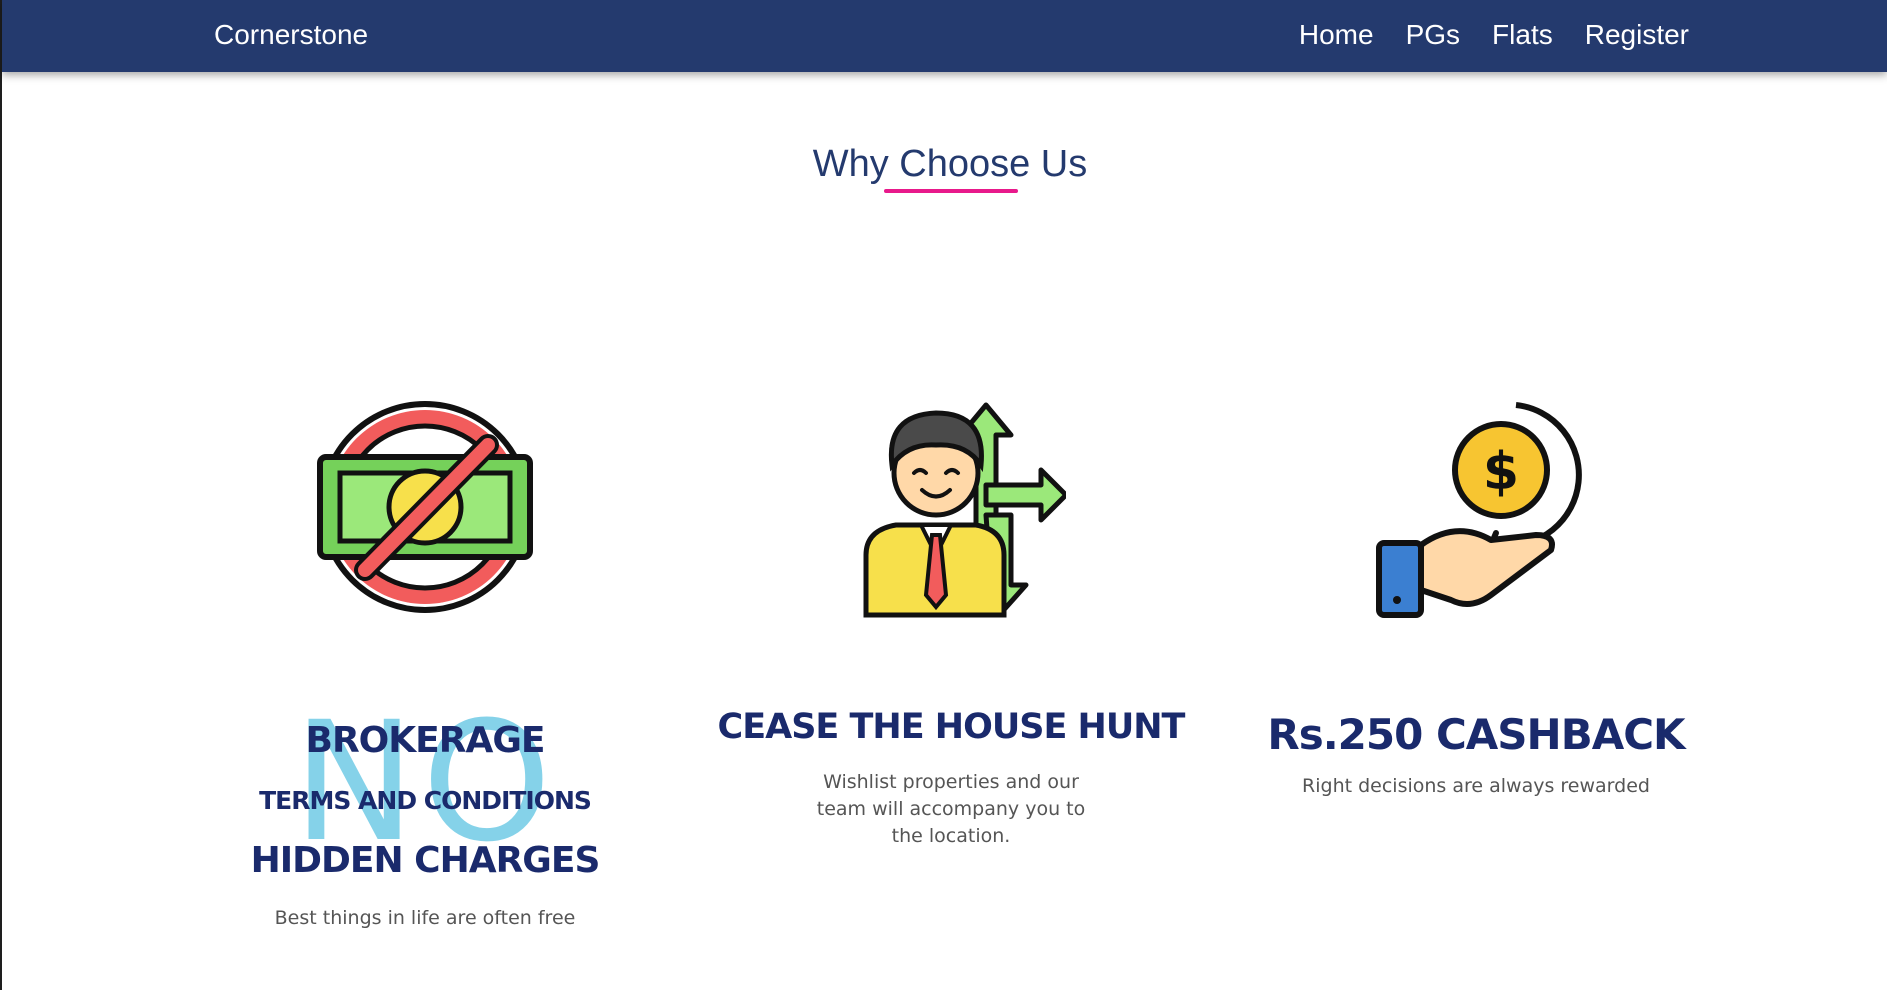 The height and width of the screenshot is (990, 1887). Describe the element at coordinates (951, 727) in the screenshot. I see `card-title: CEASE THE HOUSE HUNT` at that location.